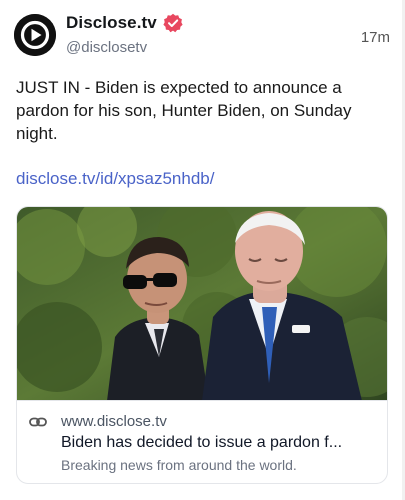 This screenshot has width=405, height=500. I want to click on post-link: disclose.tv/id/xpsaz5nhdb/, so click(115, 179).